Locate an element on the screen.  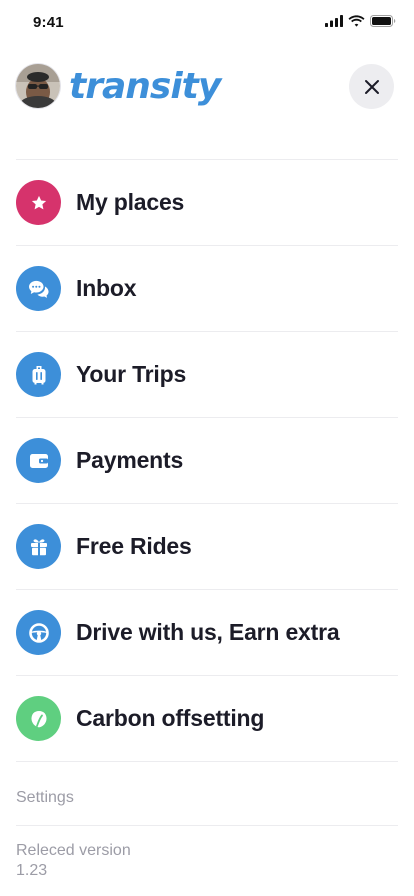
gift-icon is located at coordinates (38, 546).